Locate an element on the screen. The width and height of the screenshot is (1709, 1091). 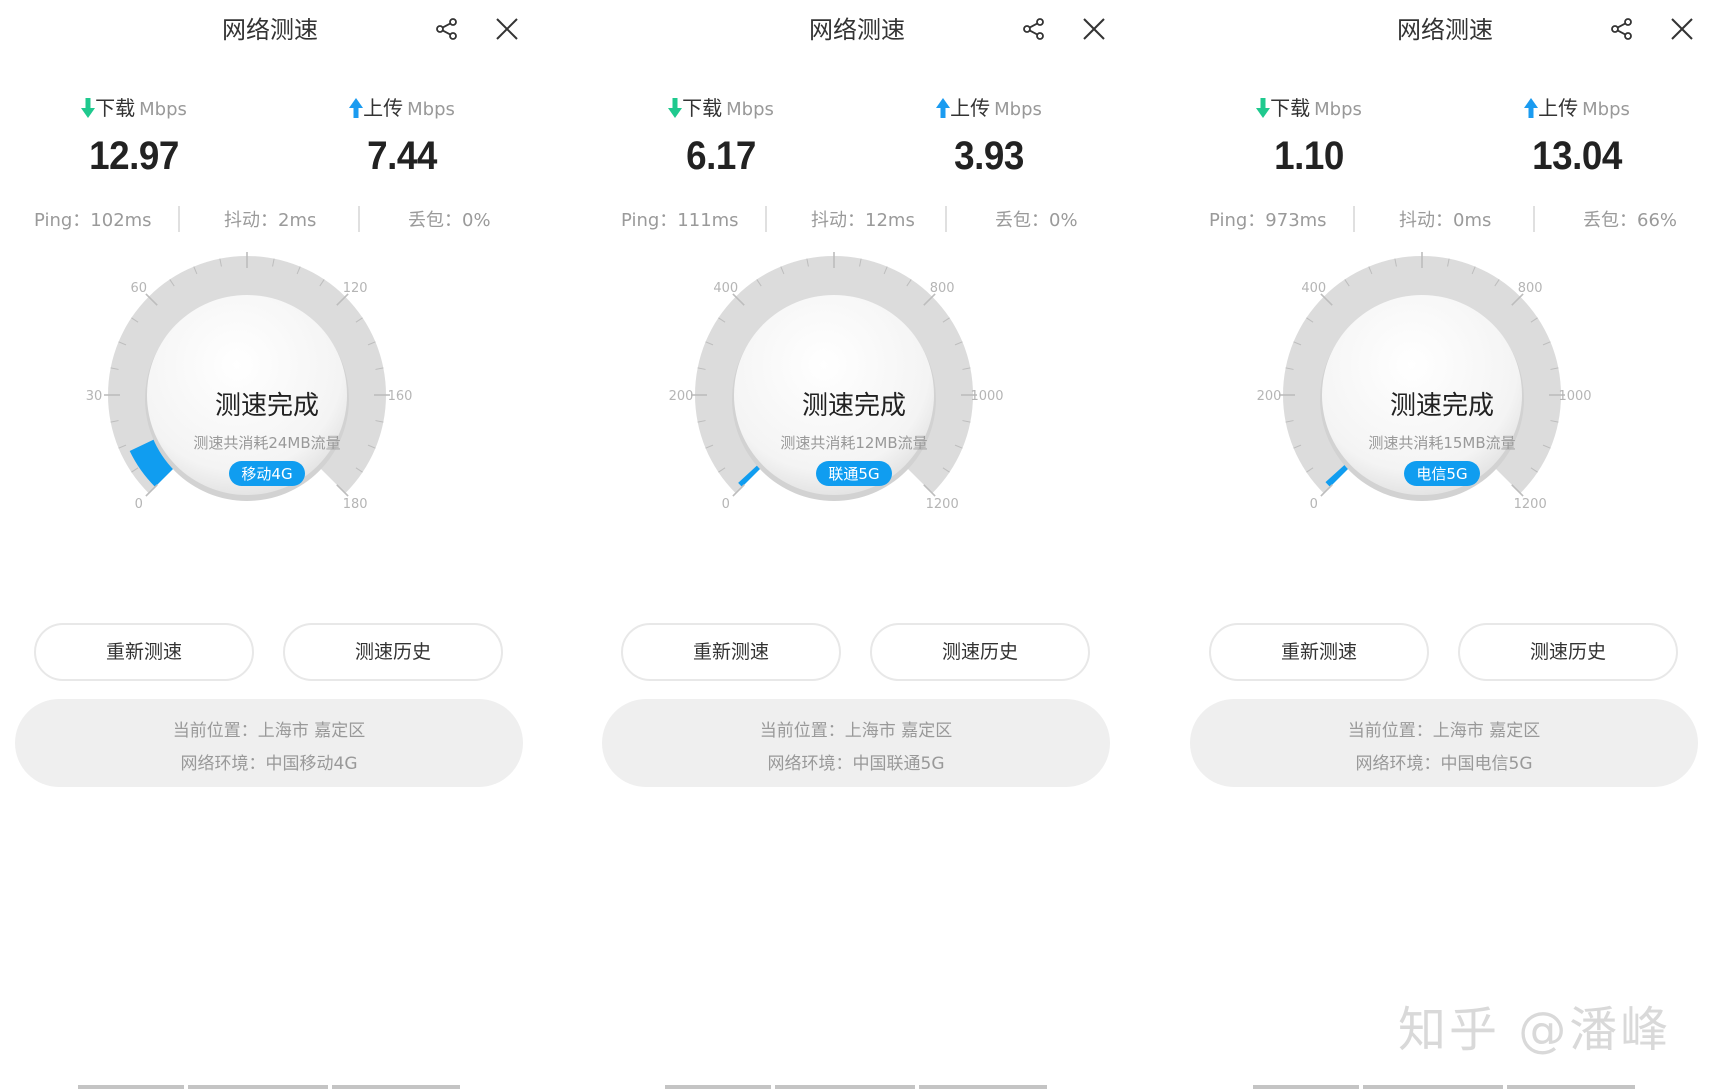
data-consumed: 测速共消耗24MB流量 is located at coordinates (267, 443).